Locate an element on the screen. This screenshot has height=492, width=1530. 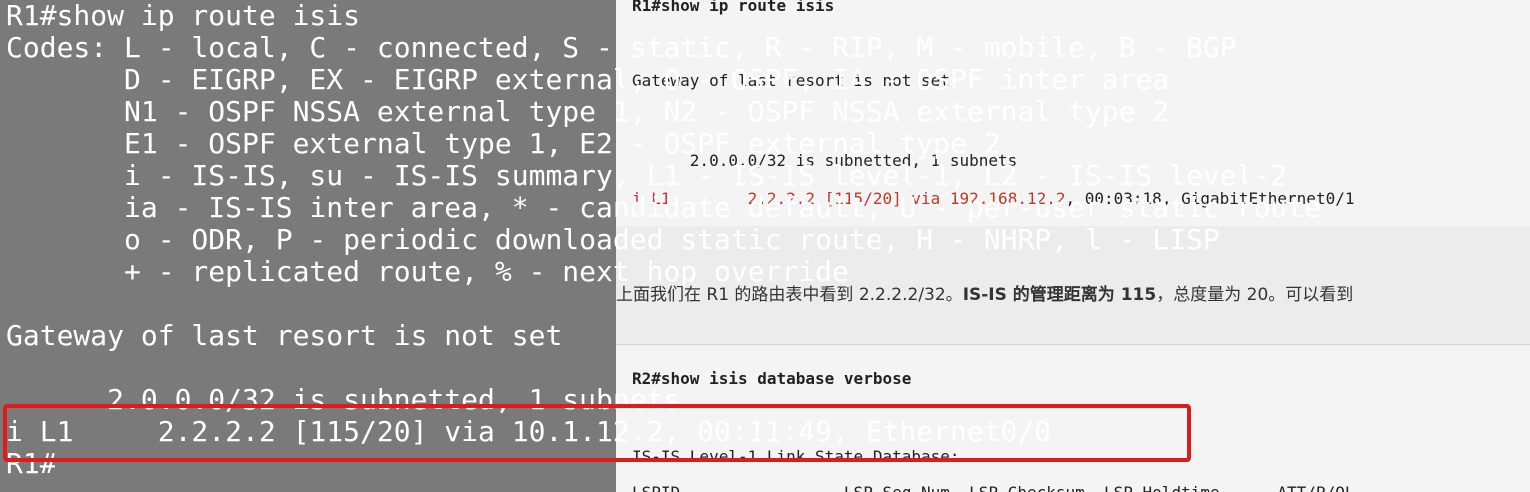
terminal-line: R1#show ip route isis is located at coordinates (183, 16).